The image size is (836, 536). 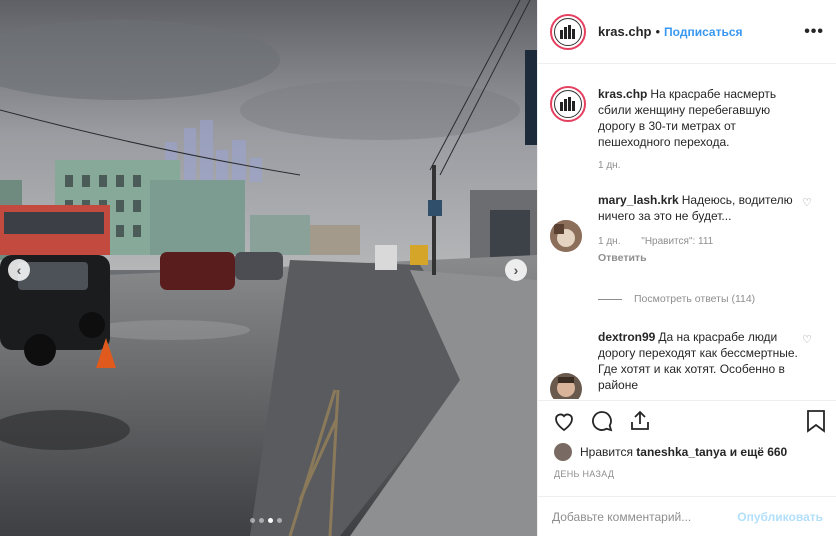 What do you see at coordinates (609, 165) in the screenshot?
I see `caption-time: 1 дн.` at bounding box center [609, 165].